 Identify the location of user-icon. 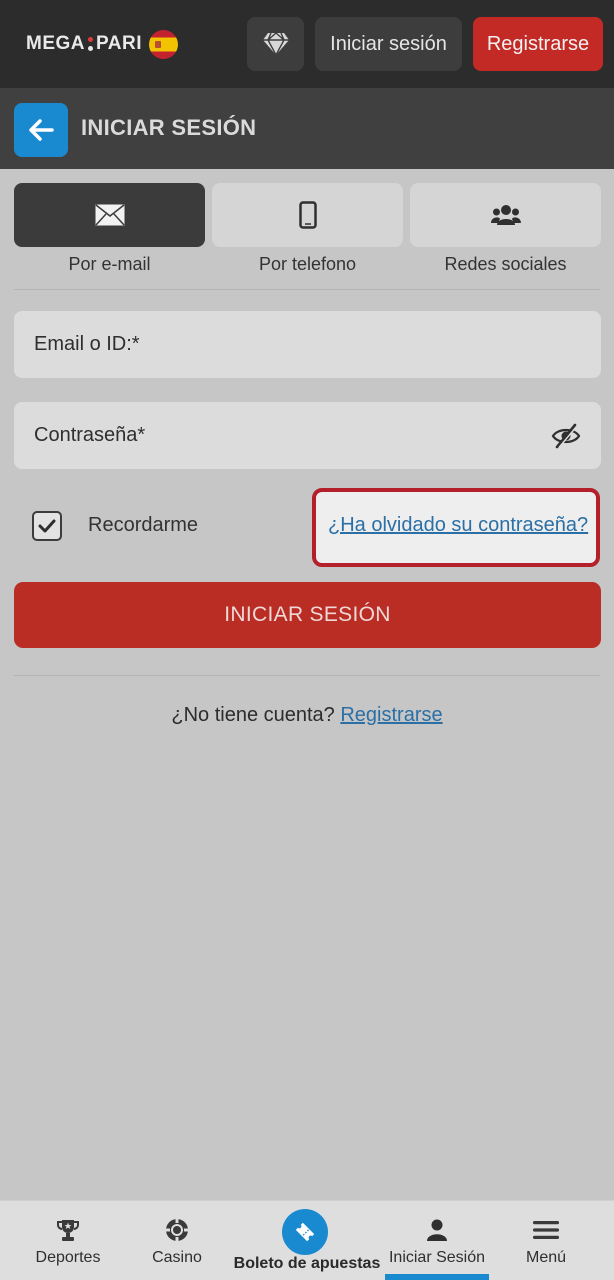
(437, 1230).